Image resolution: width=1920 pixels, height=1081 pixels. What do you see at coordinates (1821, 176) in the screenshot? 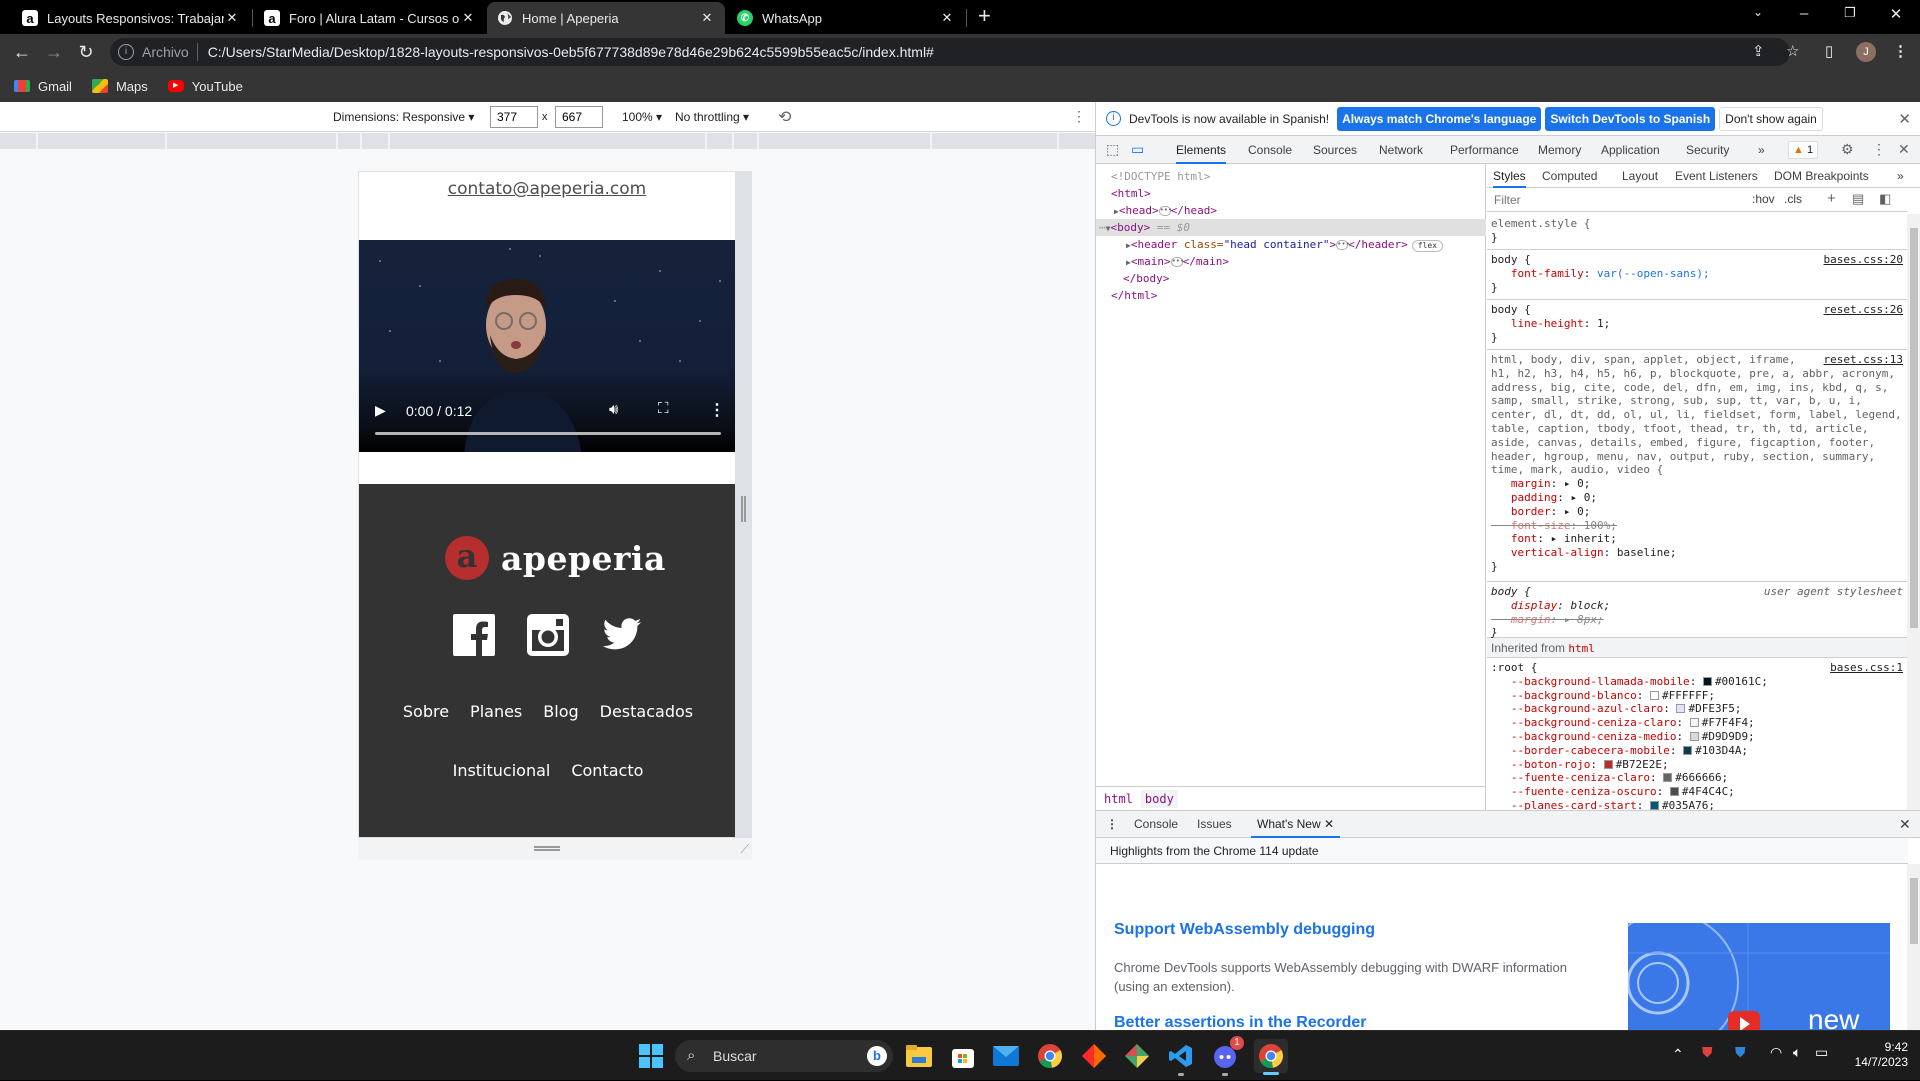
I see `subtab-dom-breakpoints: DOM Breakpoints` at bounding box center [1821, 176].